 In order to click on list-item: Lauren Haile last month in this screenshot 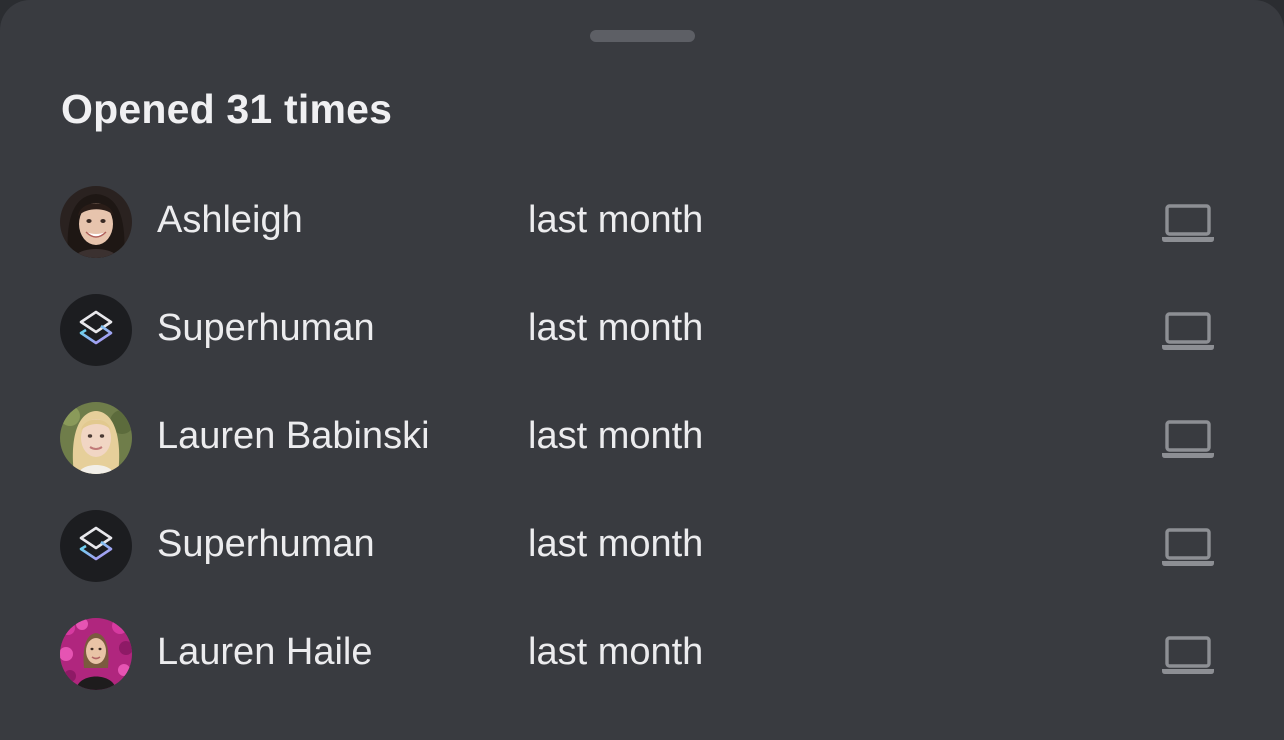, I will do `click(642, 654)`.